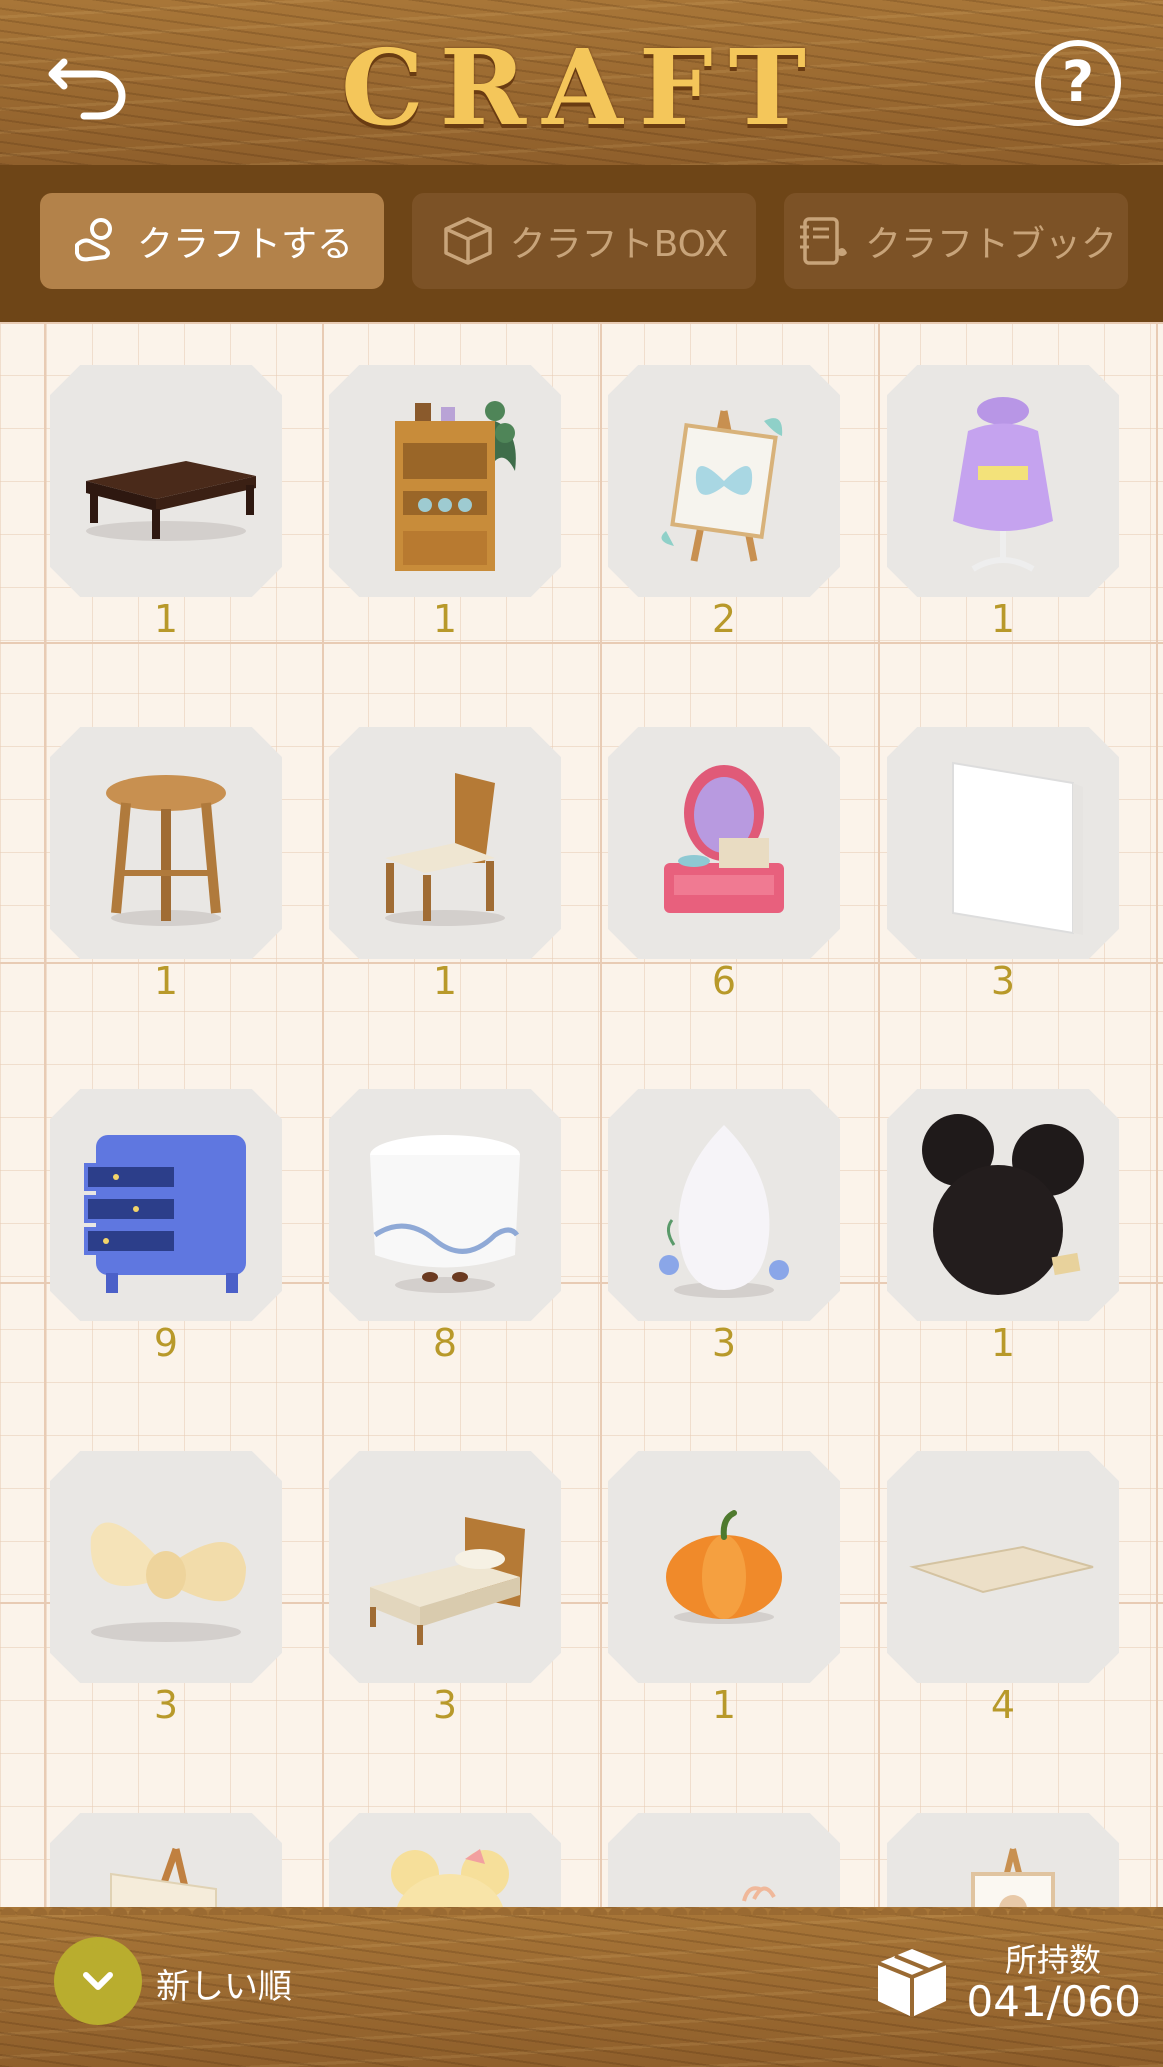 This screenshot has width=1163, height=2067. I want to click on item-white-egg-decoration: 3, so click(724, 1226).